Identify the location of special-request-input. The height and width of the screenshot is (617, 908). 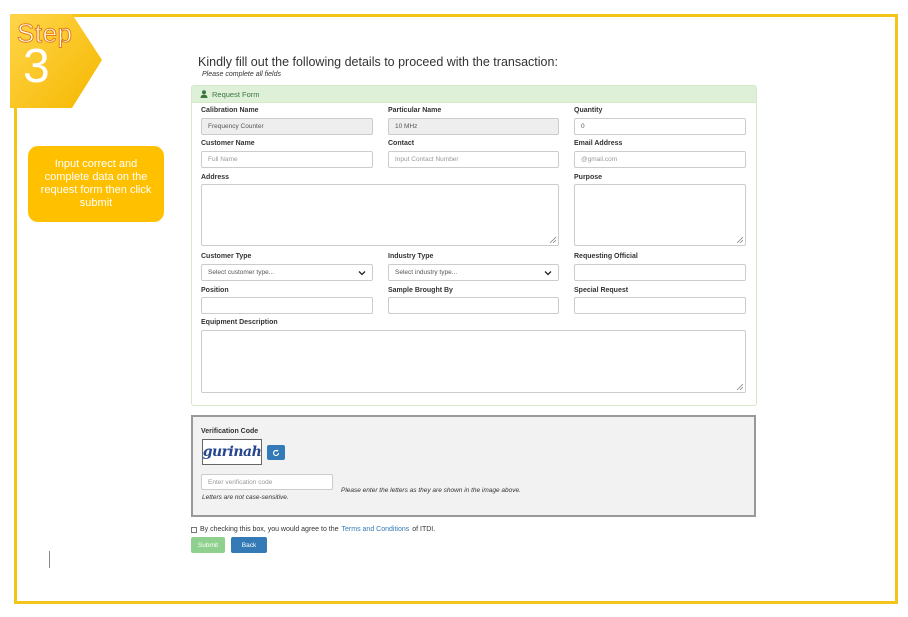
(660, 305).